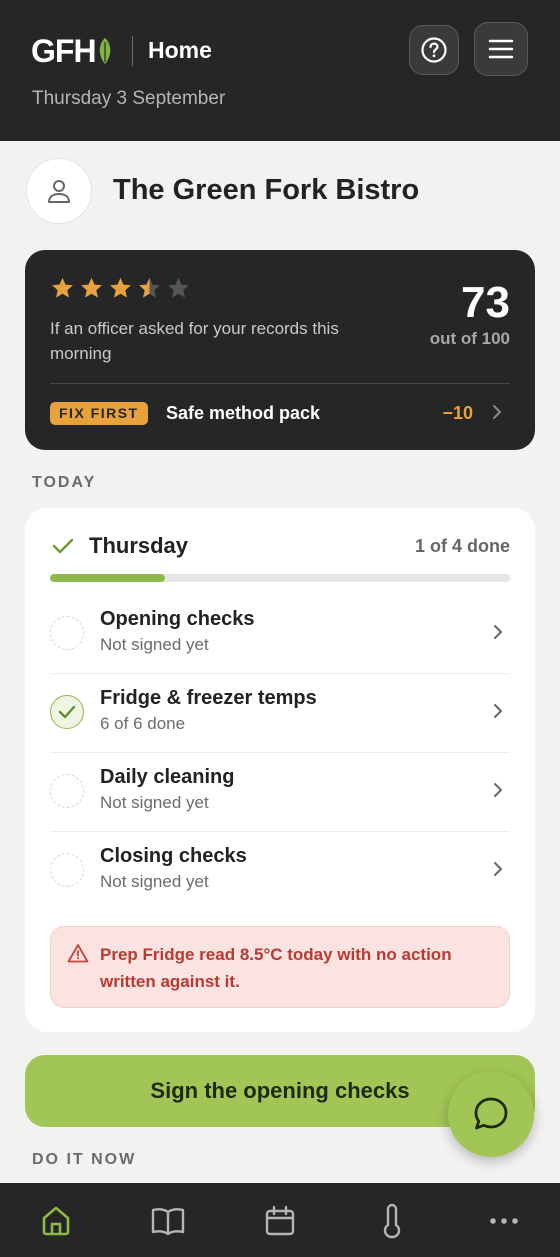 Image resolution: width=560 pixels, height=1257 pixels. I want to click on chat-button, so click(491, 1114).